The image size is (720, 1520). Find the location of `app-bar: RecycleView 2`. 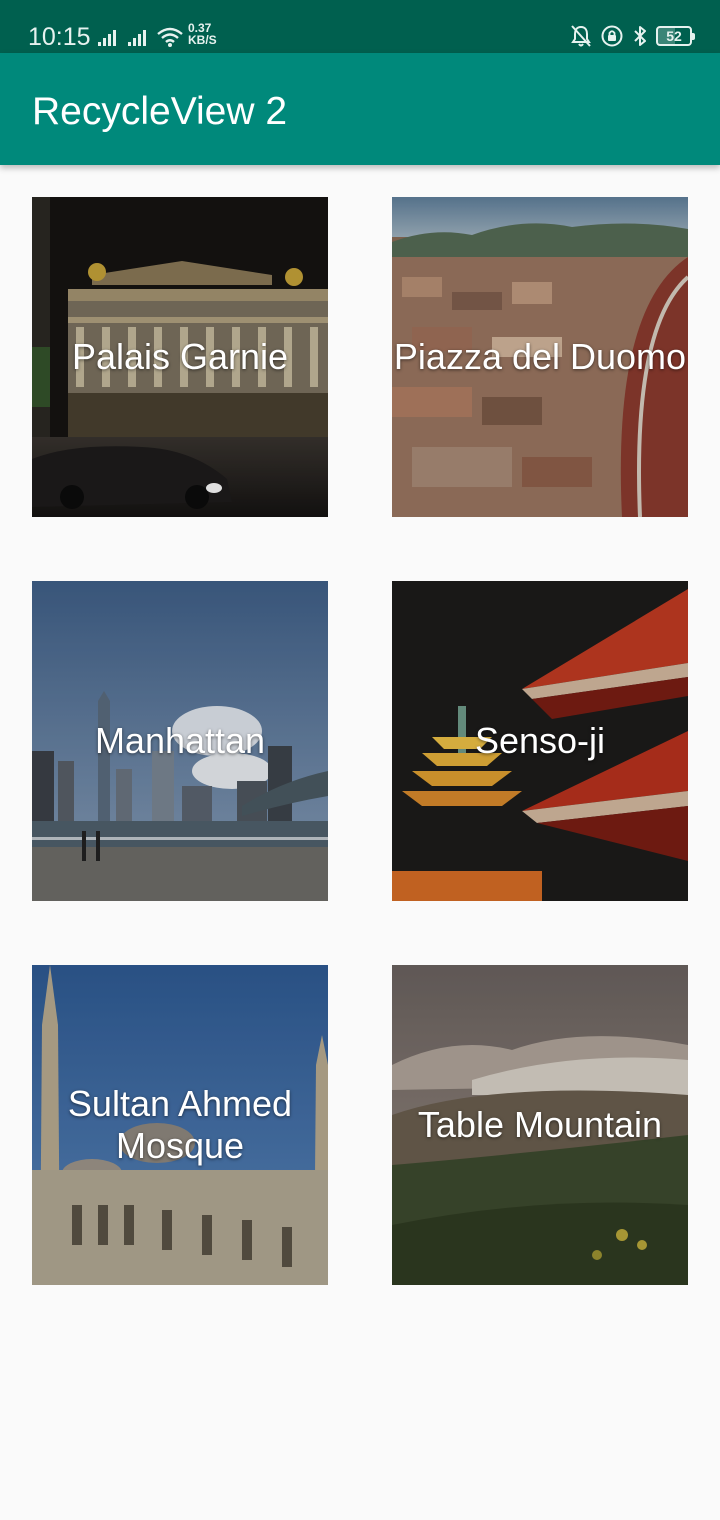

app-bar: RecycleView 2 is located at coordinates (360, 109).